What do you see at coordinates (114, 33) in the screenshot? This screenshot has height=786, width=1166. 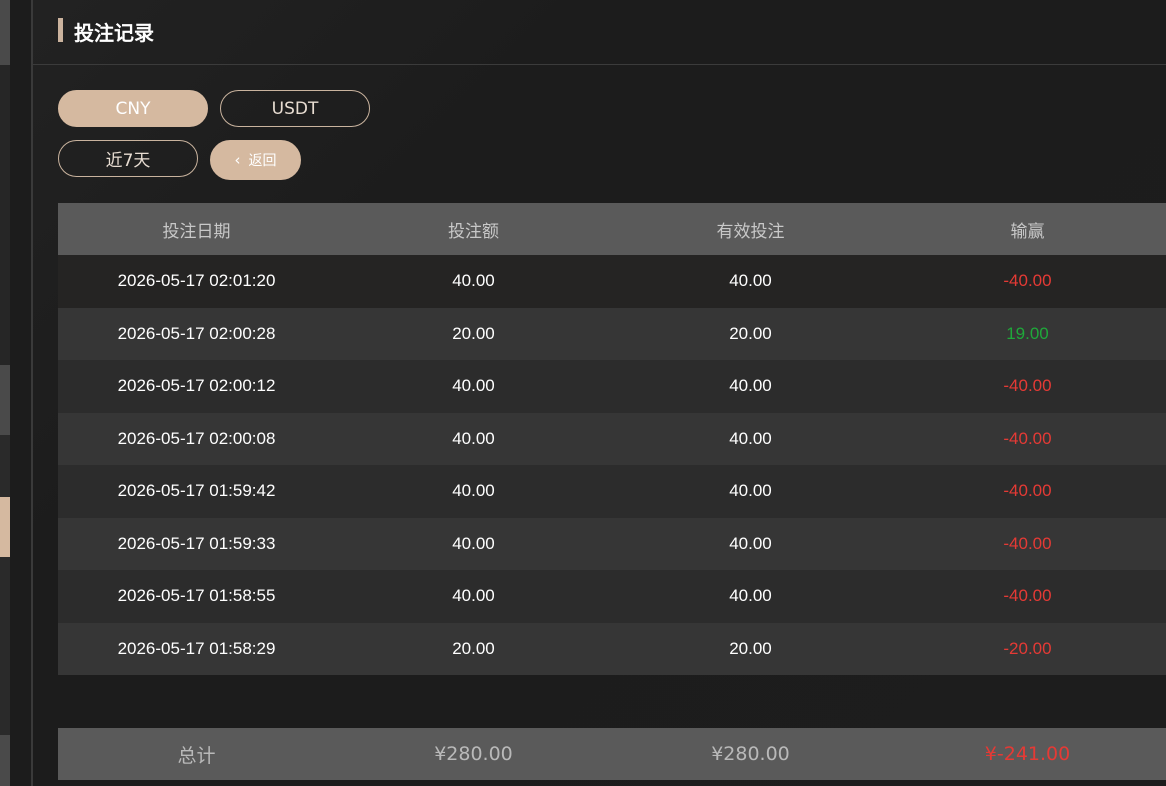 I see `page-title: 投注记录` at bounding box center [114, 33].